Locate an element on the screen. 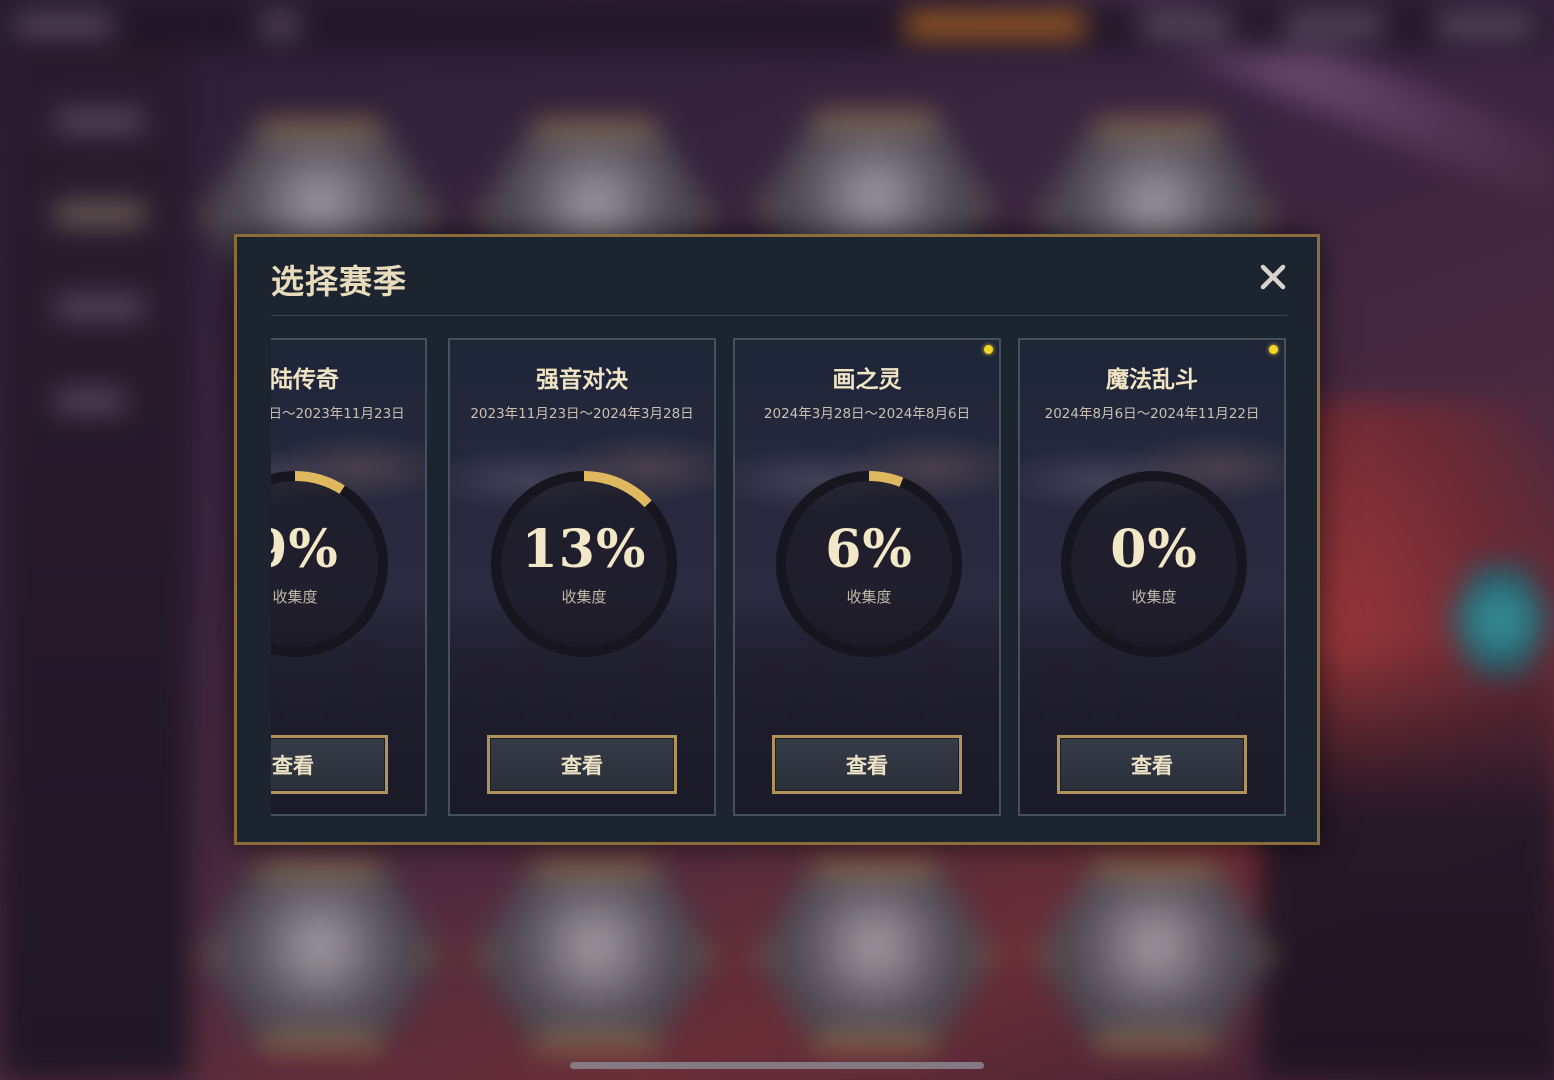  collection-progress-ring: 0% 收集度 is located at coordinates (1154, 564).